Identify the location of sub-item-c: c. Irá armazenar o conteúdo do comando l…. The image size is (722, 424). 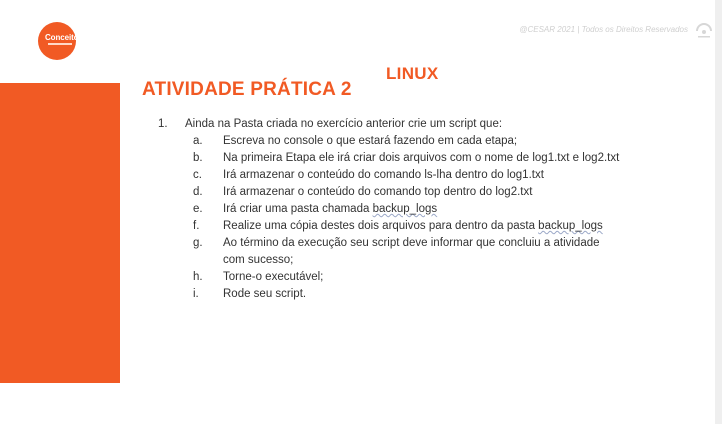
(415, 175).